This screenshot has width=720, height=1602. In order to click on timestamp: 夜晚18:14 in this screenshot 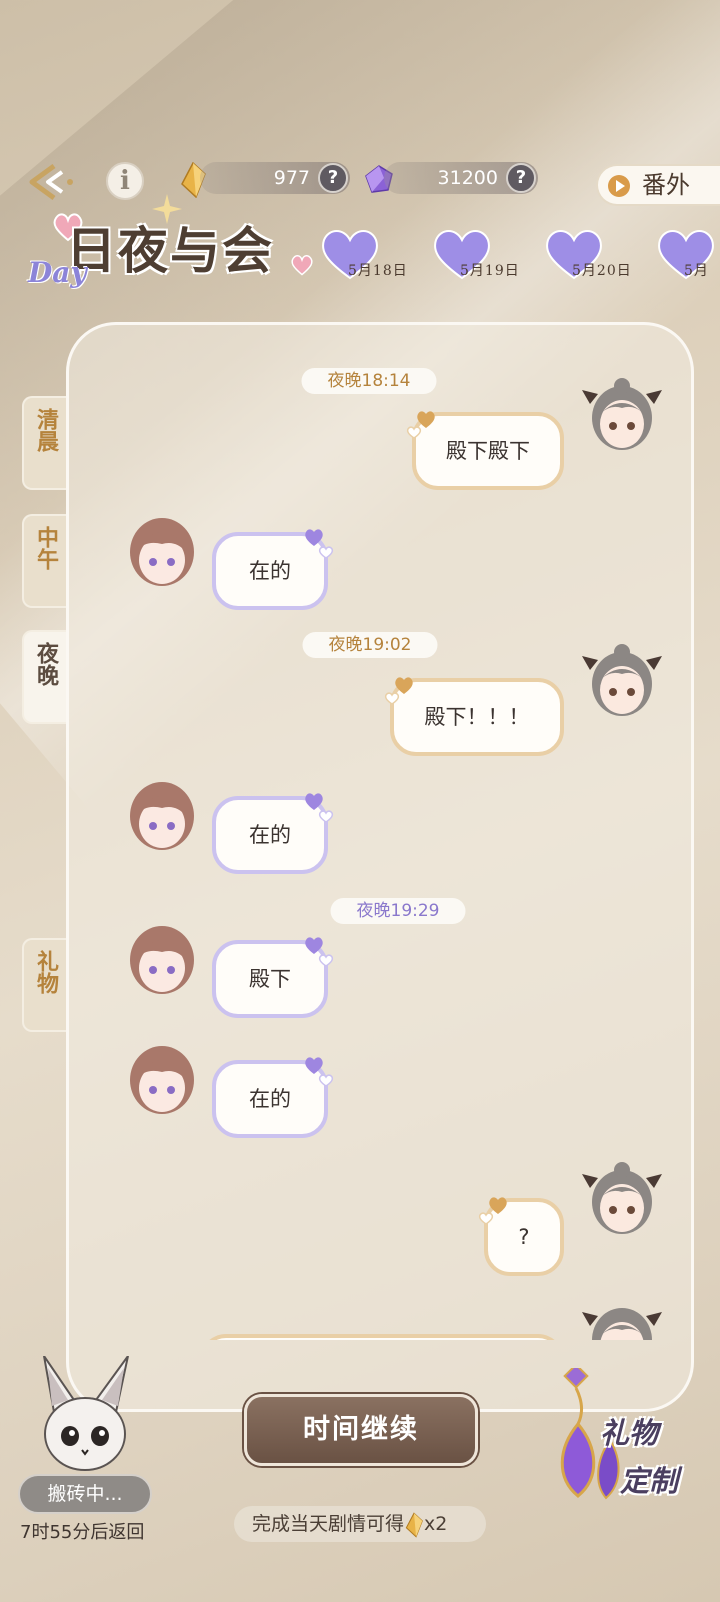, I will do `click(369, 381)`.